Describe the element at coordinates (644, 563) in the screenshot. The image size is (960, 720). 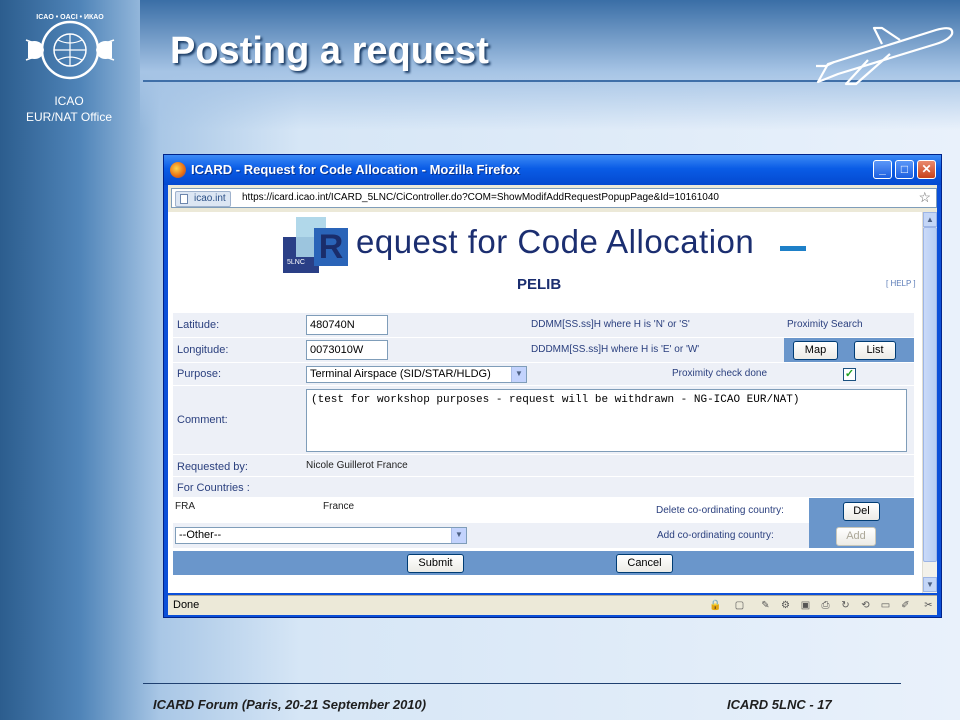
I see `cancel-button: Cancel` at that location.